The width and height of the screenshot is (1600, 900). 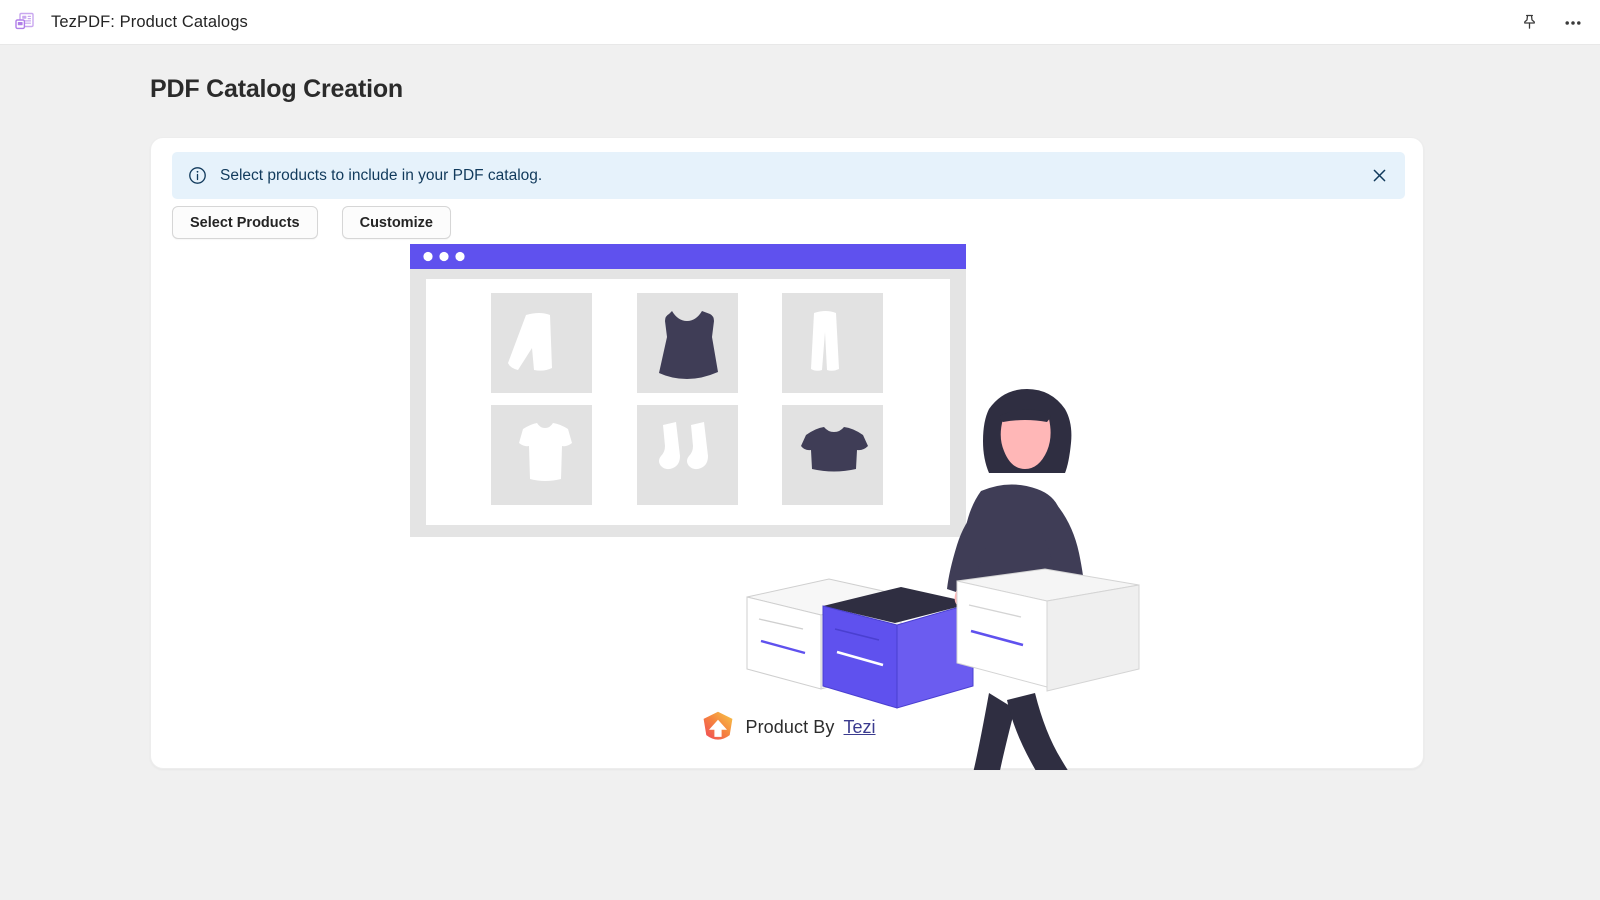 What do you see at coordinates (688, 345) in the screenshot?
I see `dress-thumbnail` at bounding box center [688, 345].